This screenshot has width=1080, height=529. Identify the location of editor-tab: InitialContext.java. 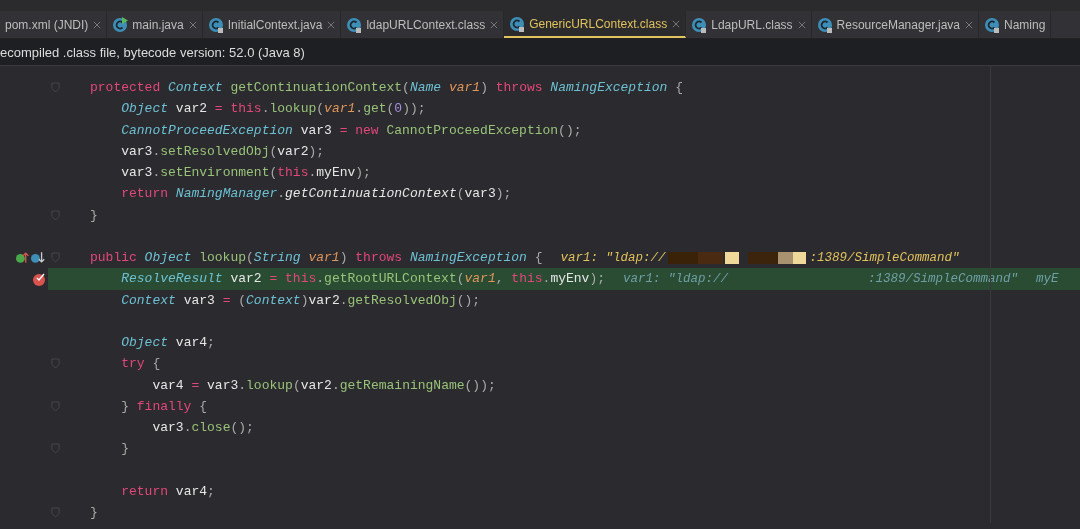
(272, 24).